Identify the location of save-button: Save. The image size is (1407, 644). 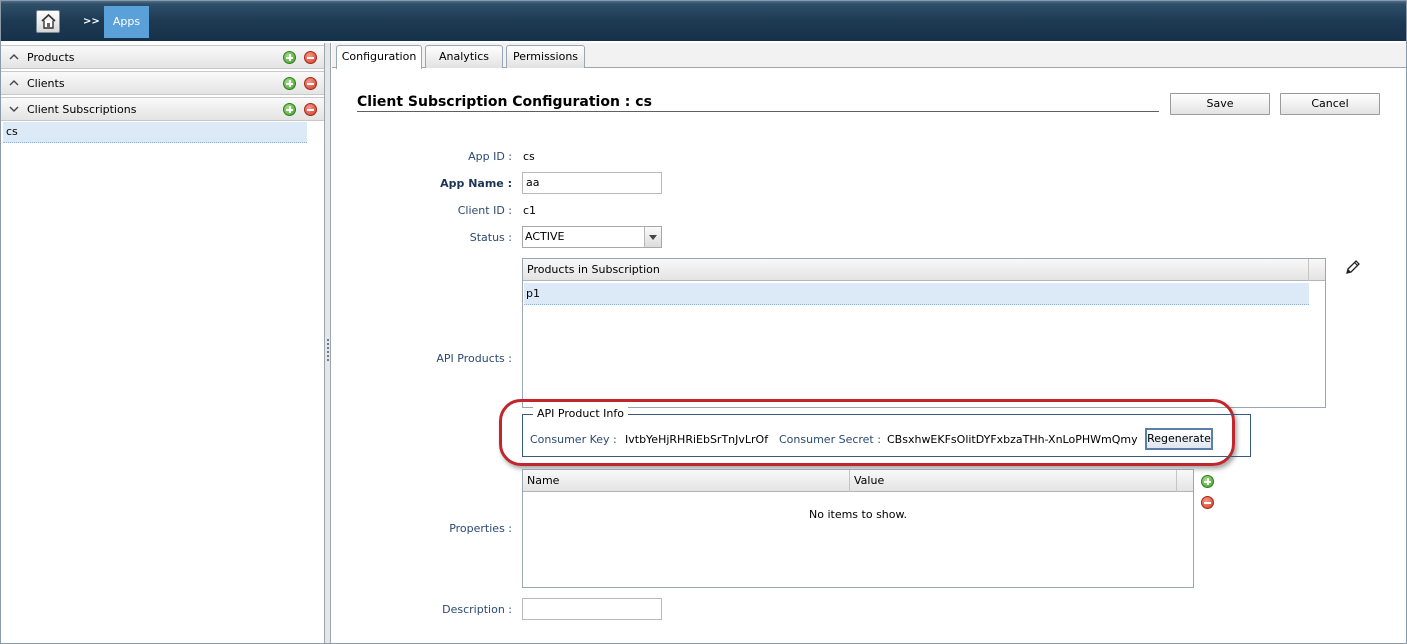
(1220, 104).